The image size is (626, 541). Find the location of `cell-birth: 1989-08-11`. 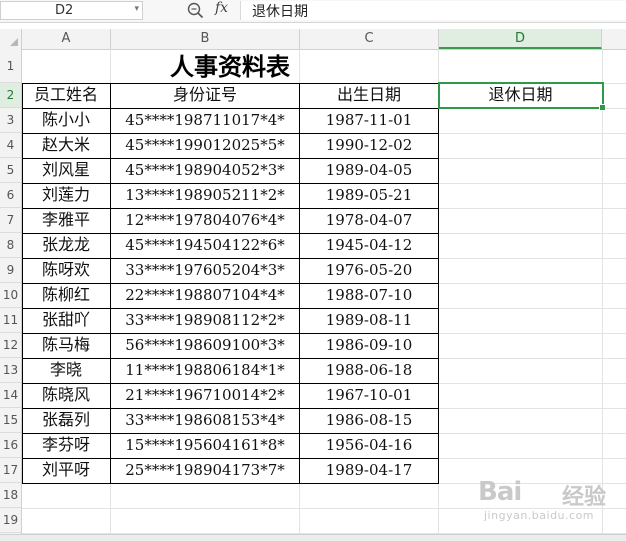

cell-birth: 1989-08-11 is located at coordinates (369, 320).